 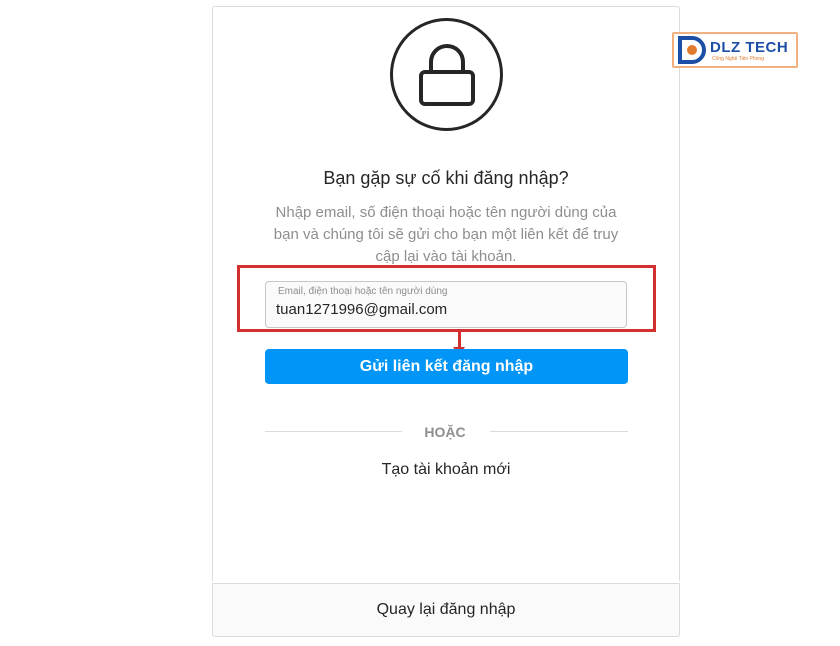 What do you see at coordinates (333, 431) in the screenshot?
I see `divider-line-left` at bounding box center [333, 431].